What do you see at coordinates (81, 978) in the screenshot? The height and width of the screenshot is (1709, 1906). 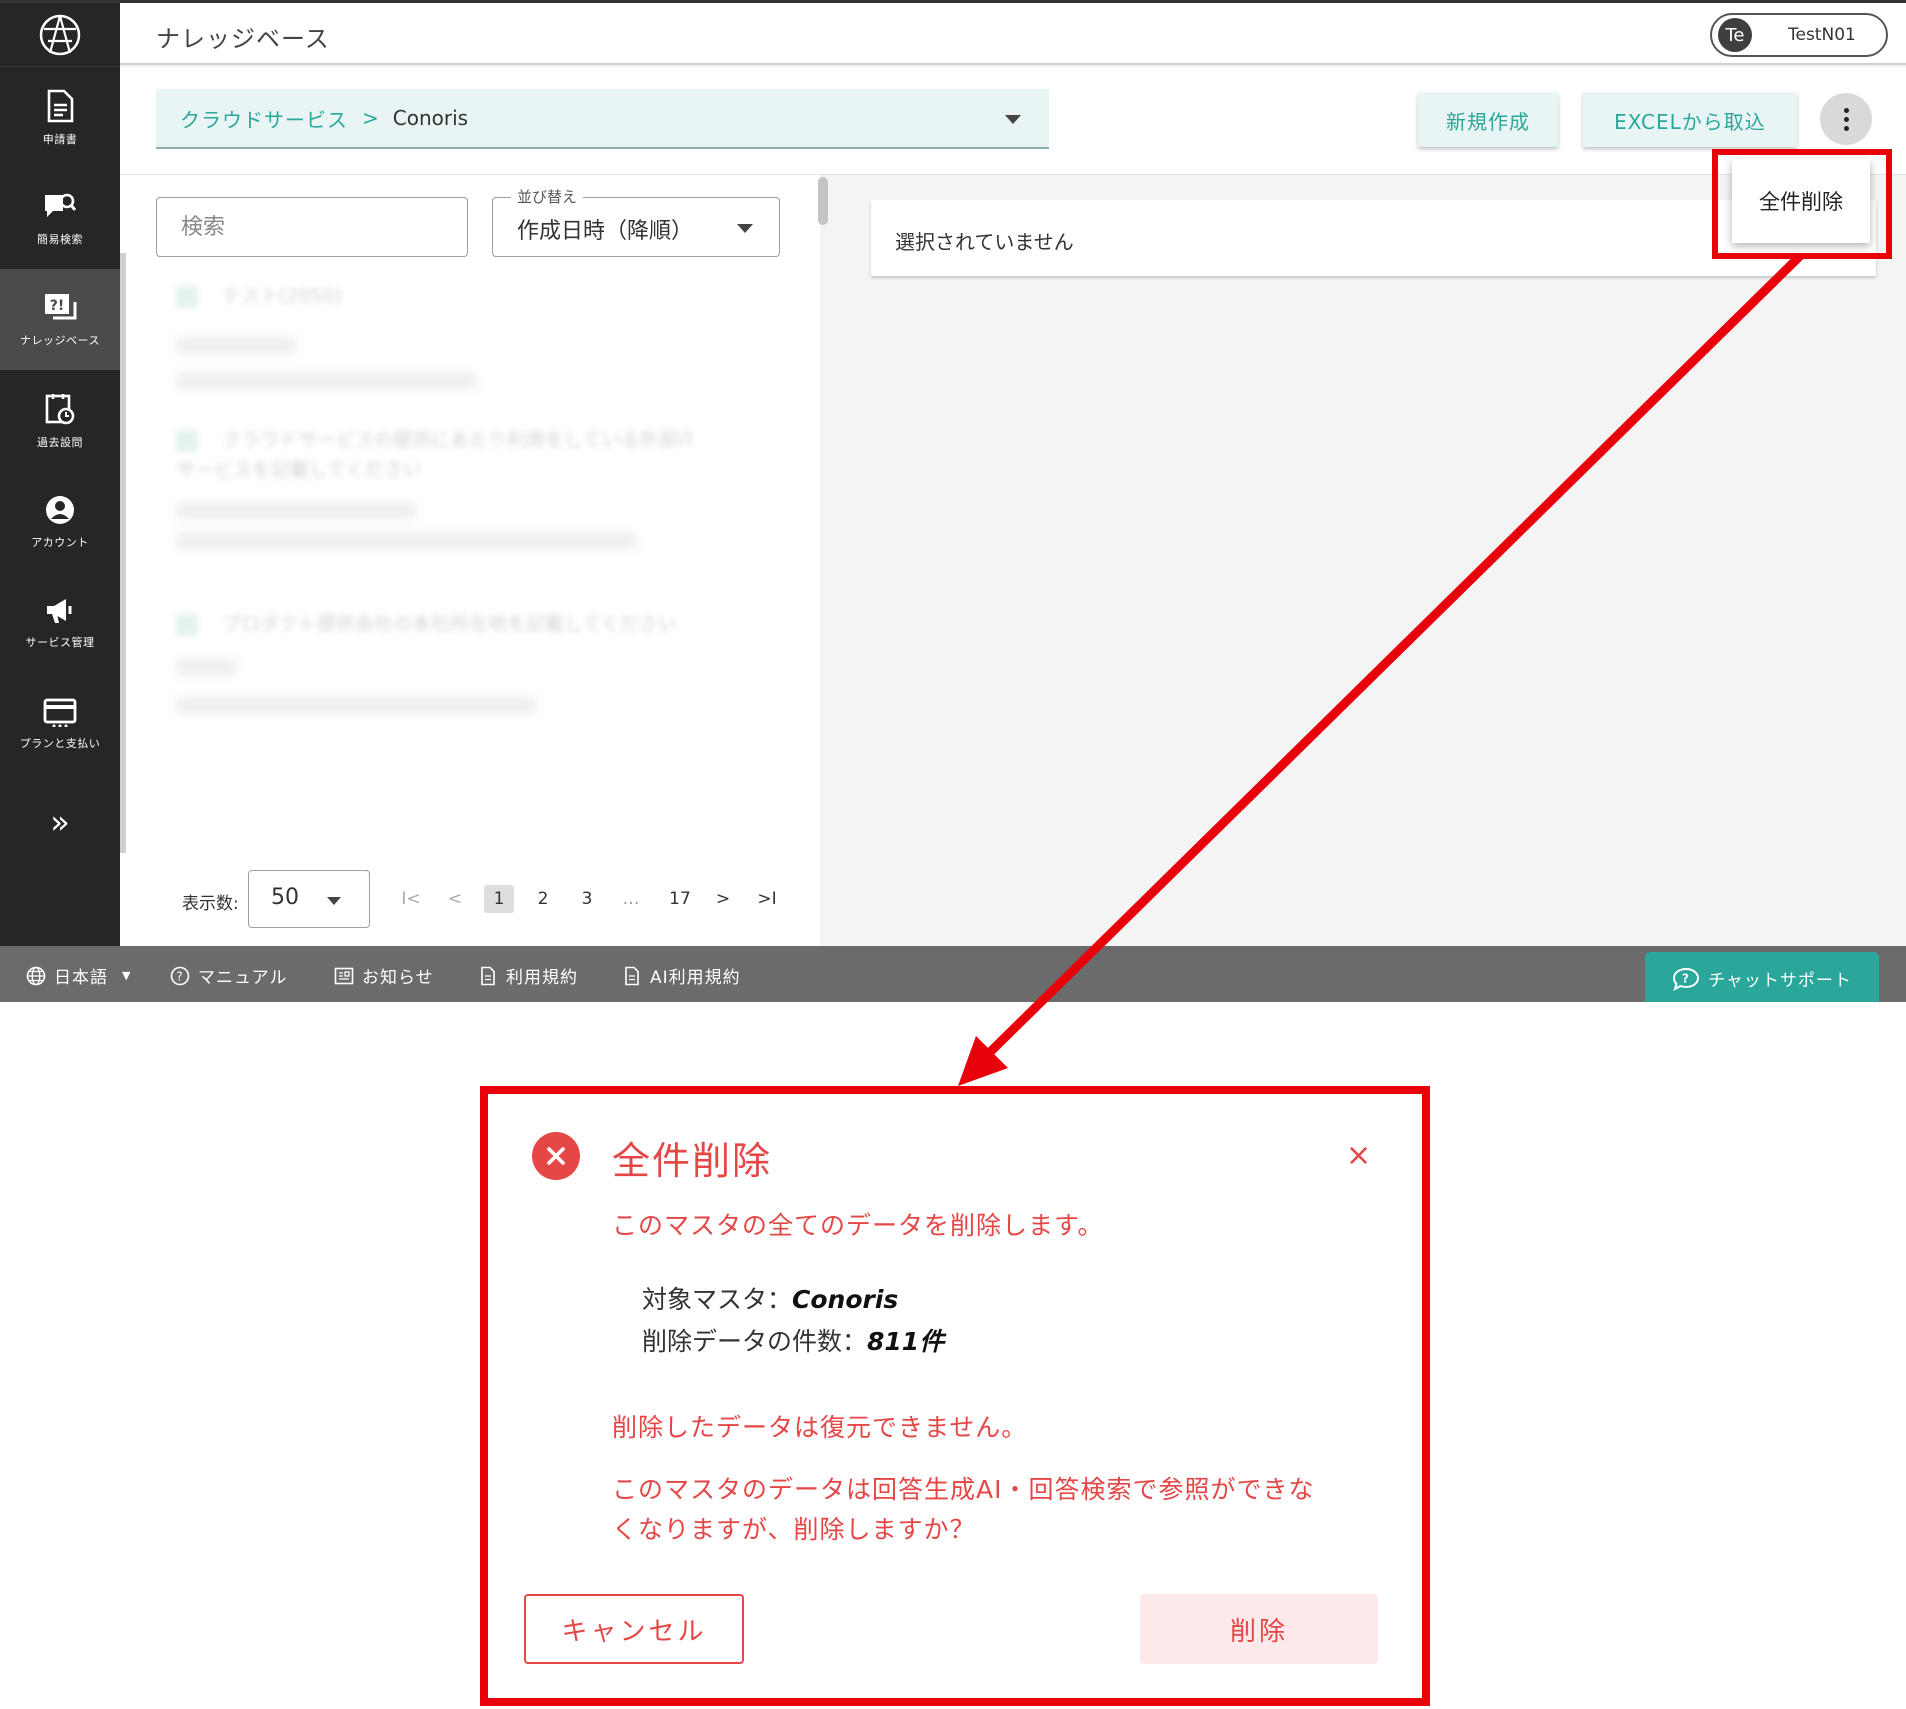 I see `language-label: 日本語` at bounding box center [81, 978].